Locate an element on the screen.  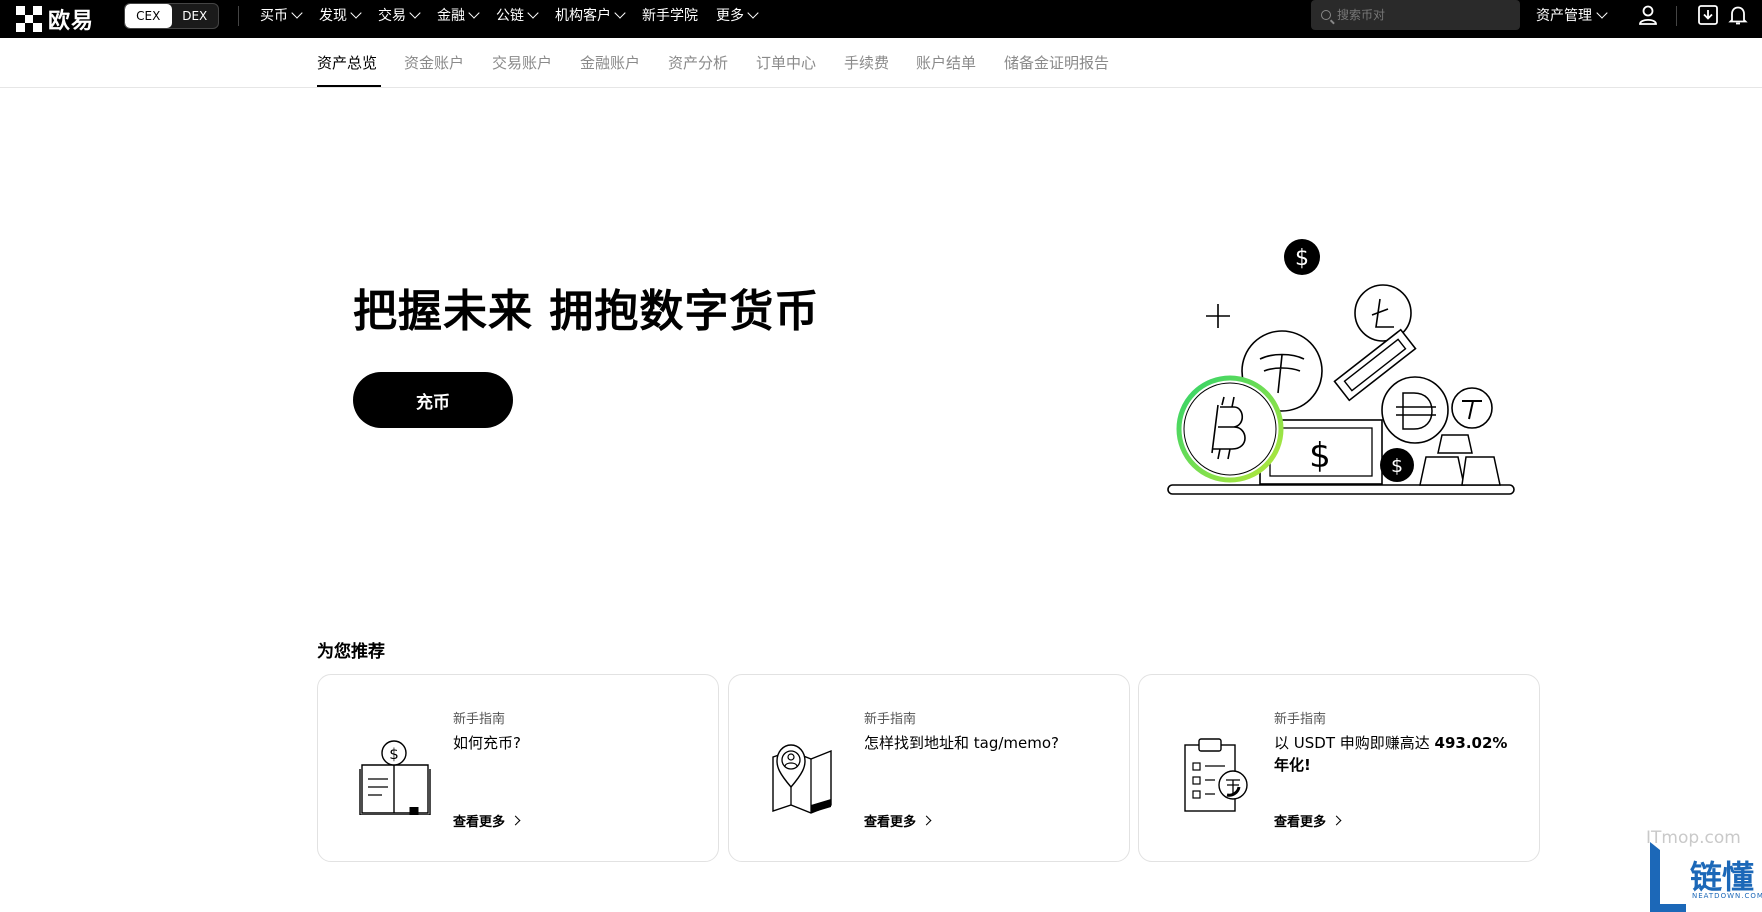
main-nav: 买币 发现 交易 金融 公链 机构客户 新手学院 更多 is located at coordinates (517, 15).